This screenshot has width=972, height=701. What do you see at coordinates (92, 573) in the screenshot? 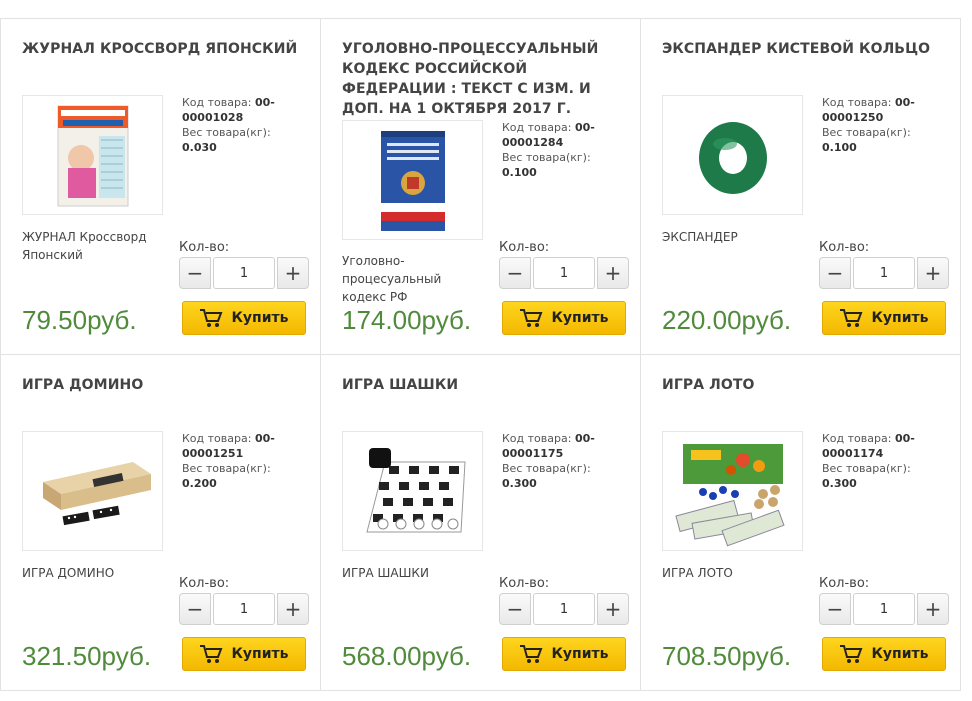
I see `product-description: ИГРА ДОМИНО` at bounding box center [92, 573].